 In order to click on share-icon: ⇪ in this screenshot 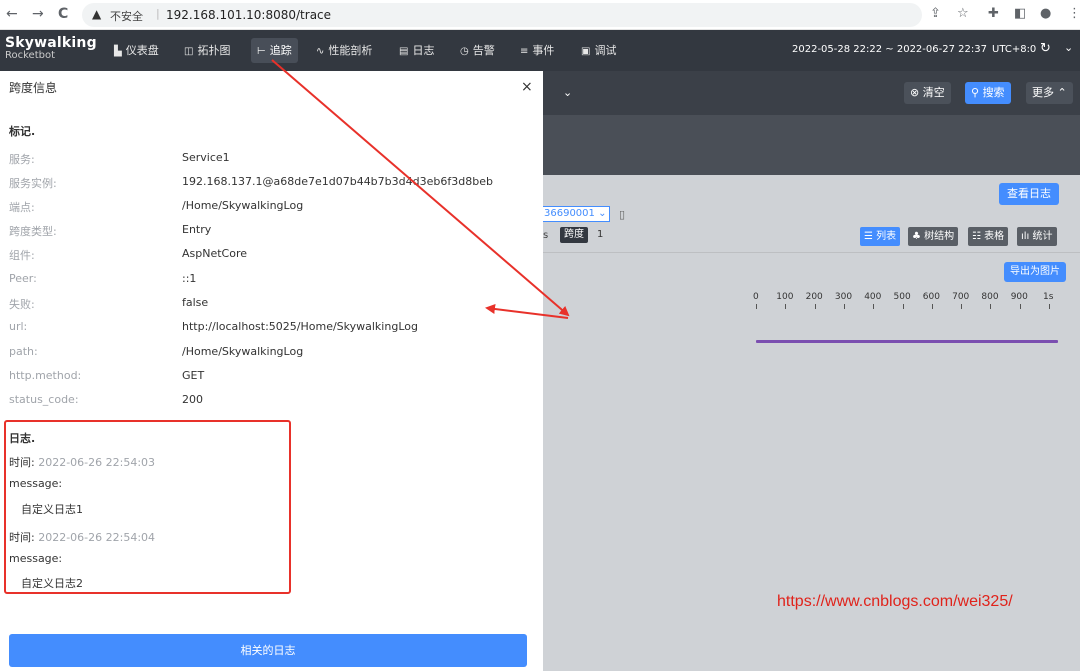, I will do `click(935, 13)`.